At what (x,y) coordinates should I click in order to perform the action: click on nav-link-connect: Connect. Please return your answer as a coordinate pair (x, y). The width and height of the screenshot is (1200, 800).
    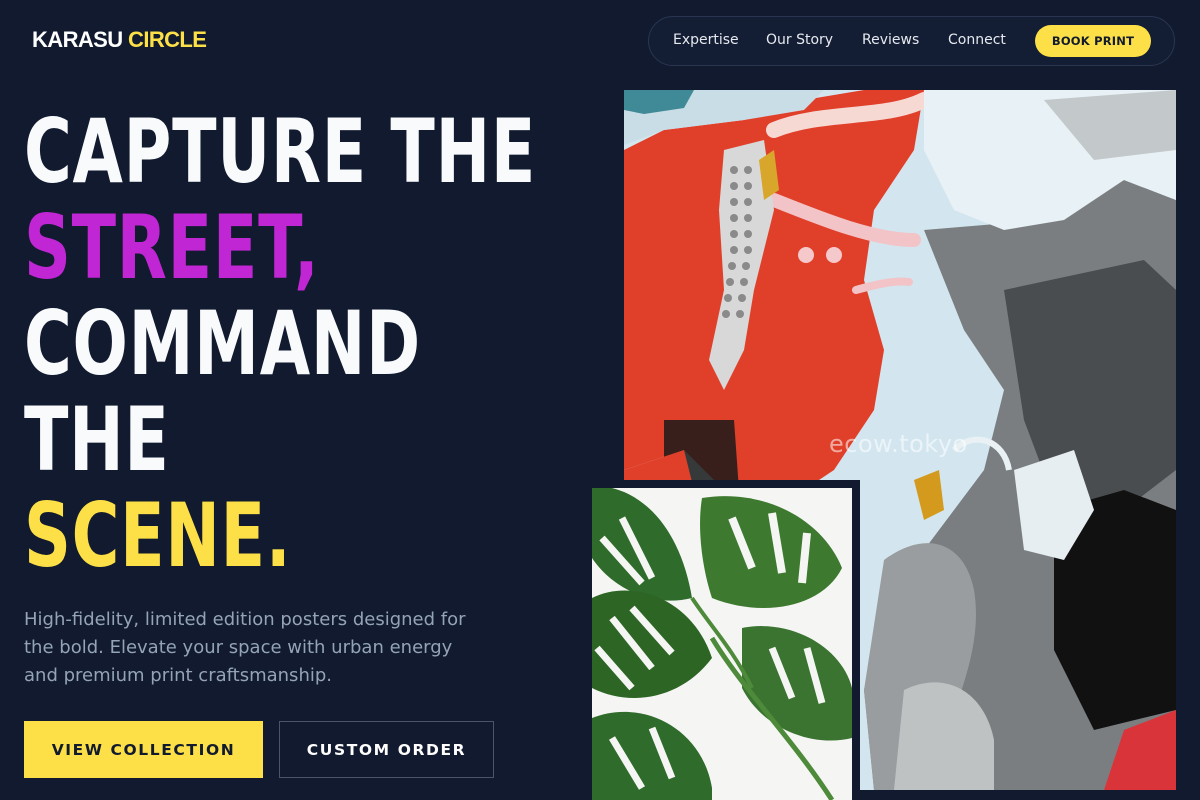
    Looking at the image, I should click on (977, 40).